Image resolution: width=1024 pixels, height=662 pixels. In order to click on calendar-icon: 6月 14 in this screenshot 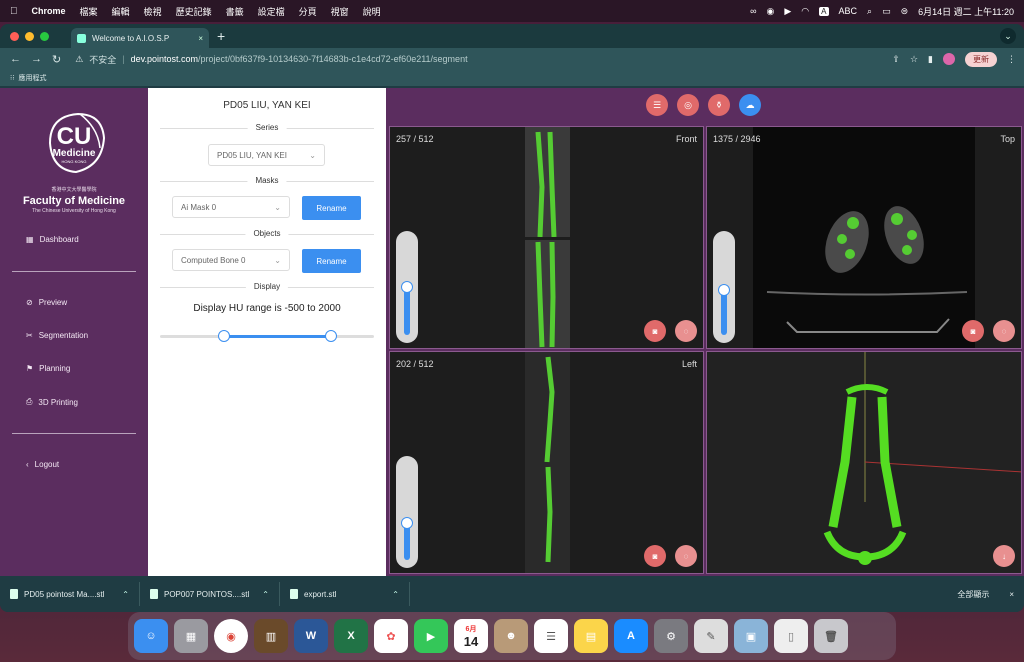, I will do `click(471, 636)`.